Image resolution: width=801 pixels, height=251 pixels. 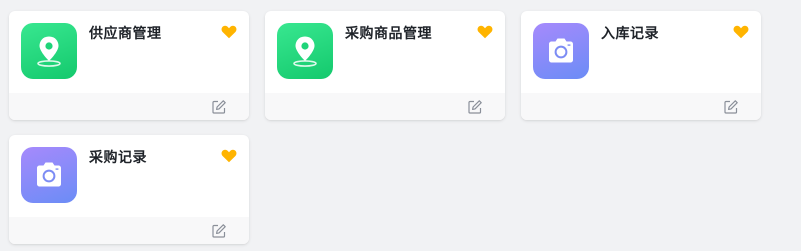 I want to click on app-card-inbound-records: 入库记录, so click(x=641, y=65).